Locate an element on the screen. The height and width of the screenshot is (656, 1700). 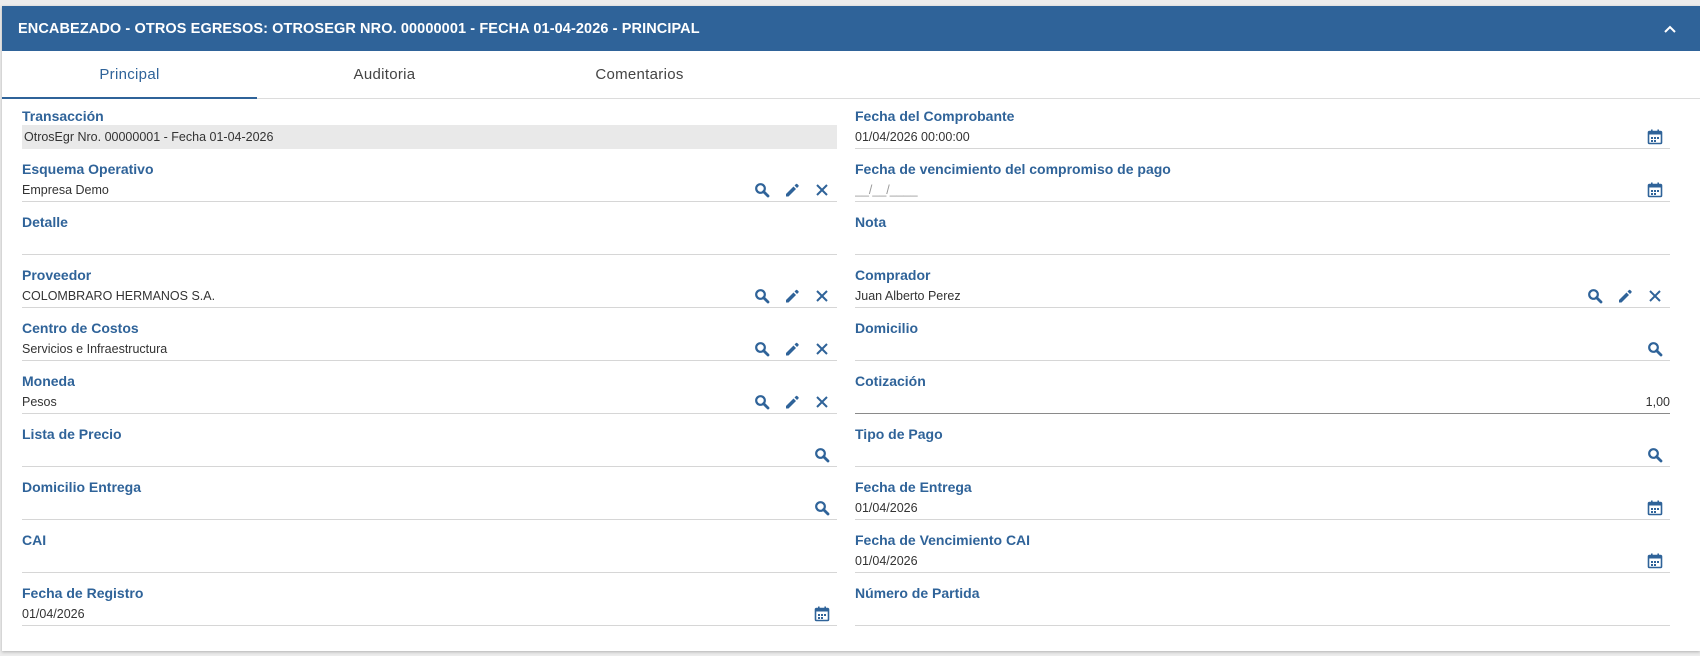
detalle-input is located at coordinates (429, 243).